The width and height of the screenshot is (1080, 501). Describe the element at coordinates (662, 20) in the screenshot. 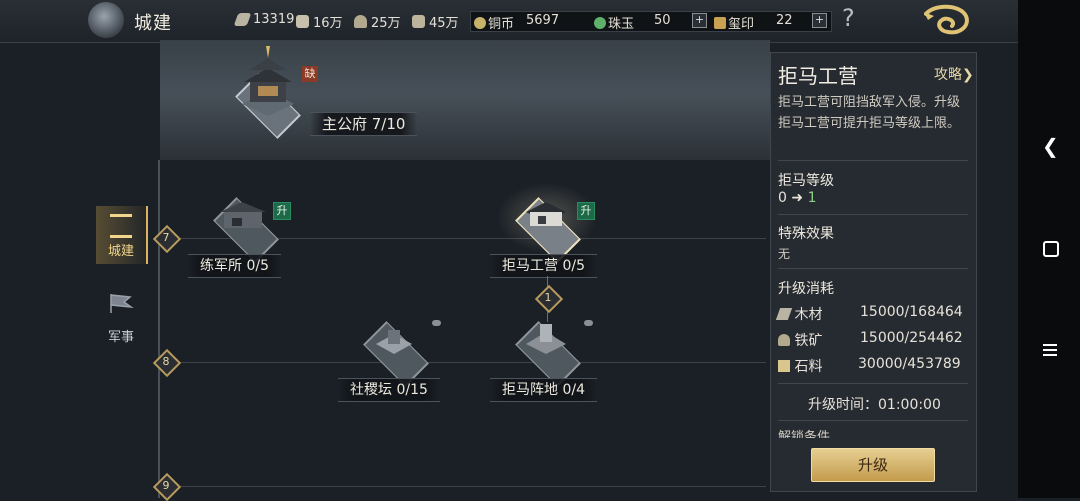

I see `currency-value: 50` at that location.